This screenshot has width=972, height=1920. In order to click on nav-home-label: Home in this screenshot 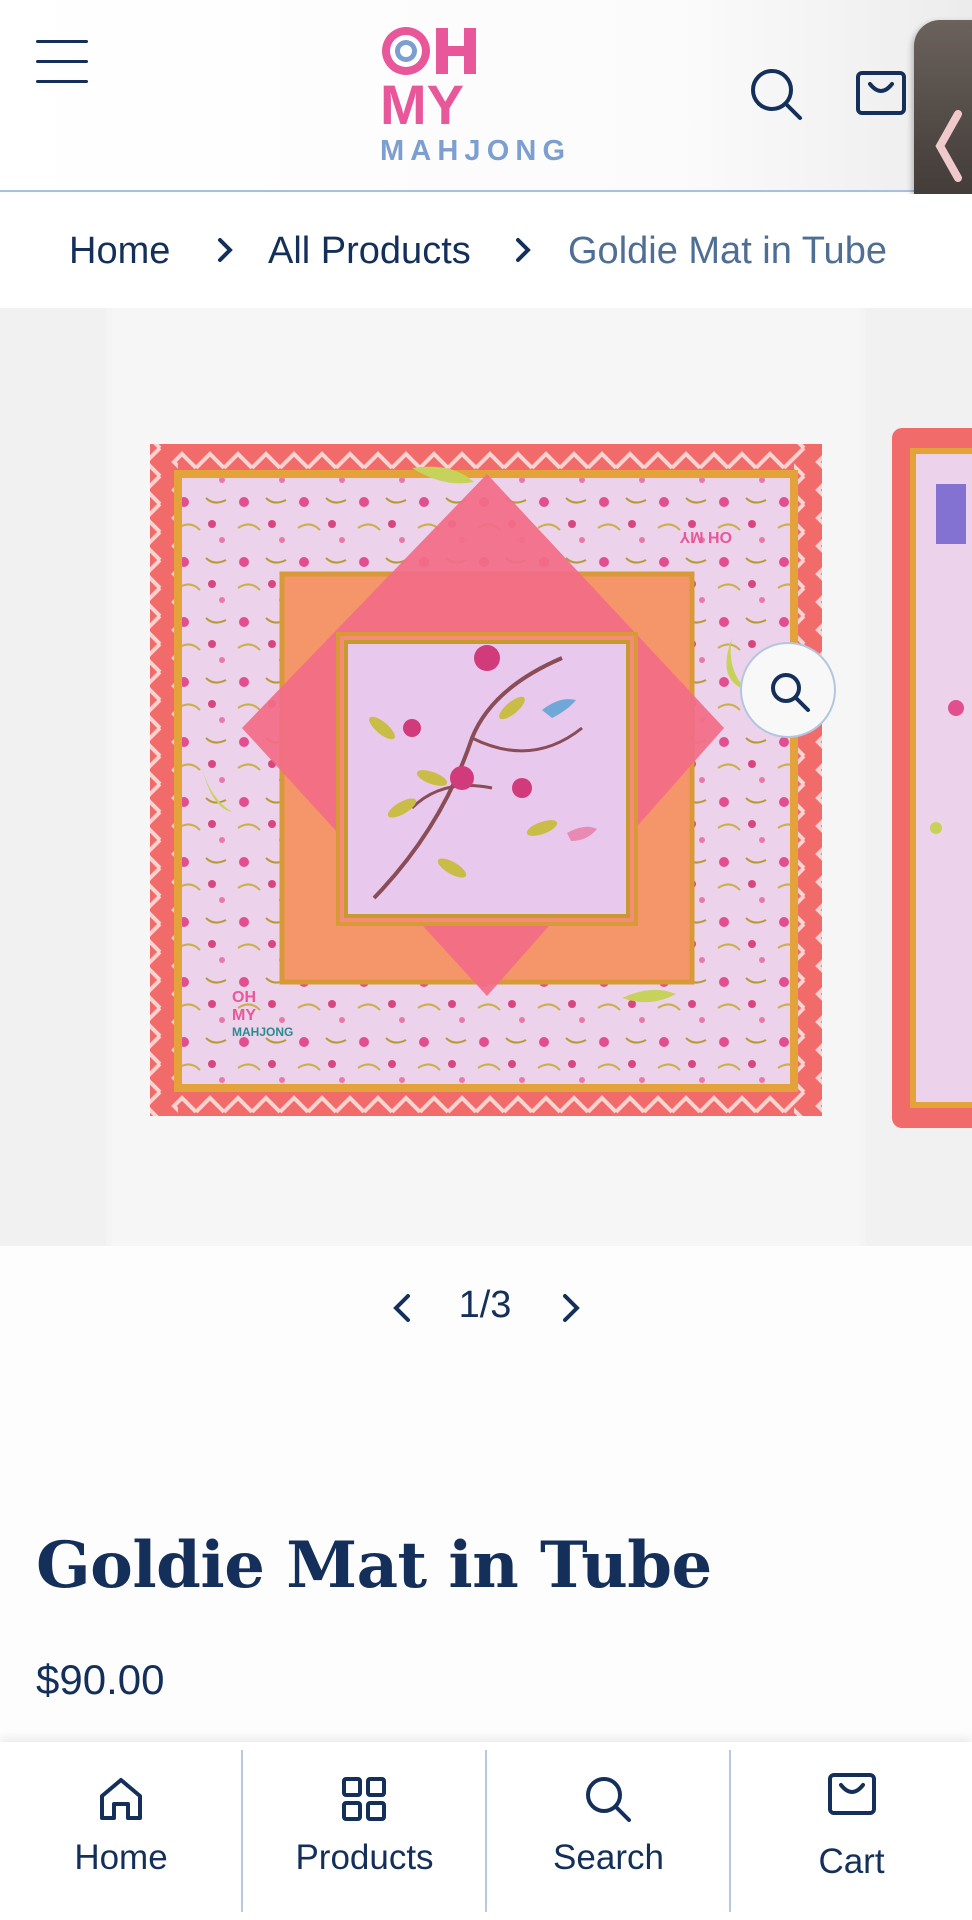, I will do `click(121, 1857)`.